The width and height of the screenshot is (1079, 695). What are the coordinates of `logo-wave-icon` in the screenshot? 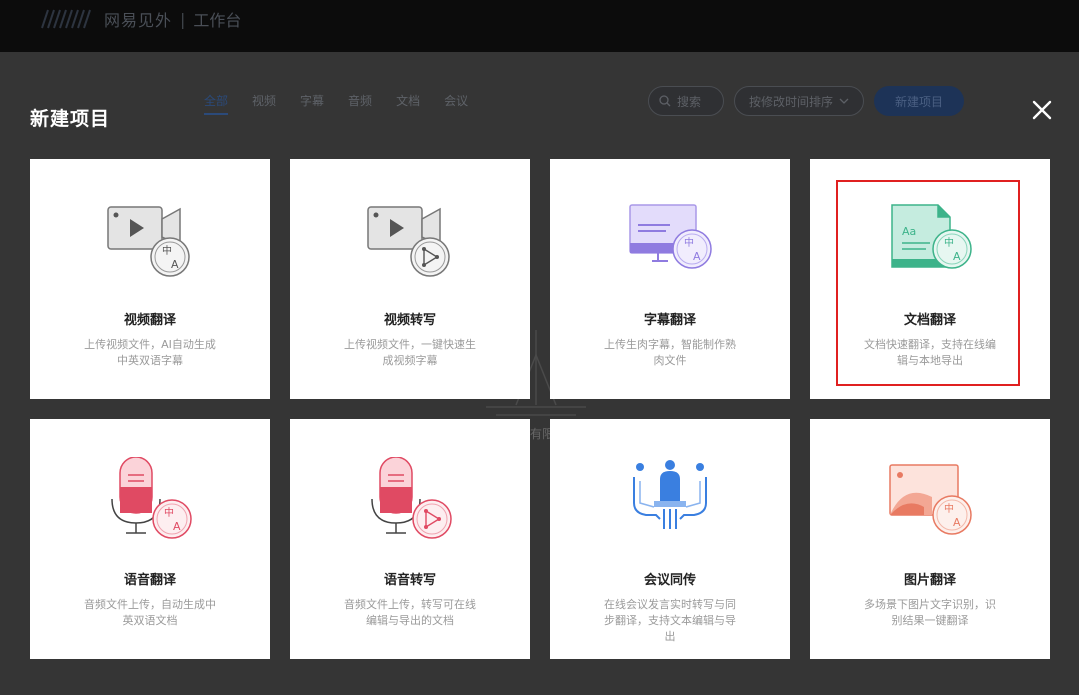 It's located at (66, 19).